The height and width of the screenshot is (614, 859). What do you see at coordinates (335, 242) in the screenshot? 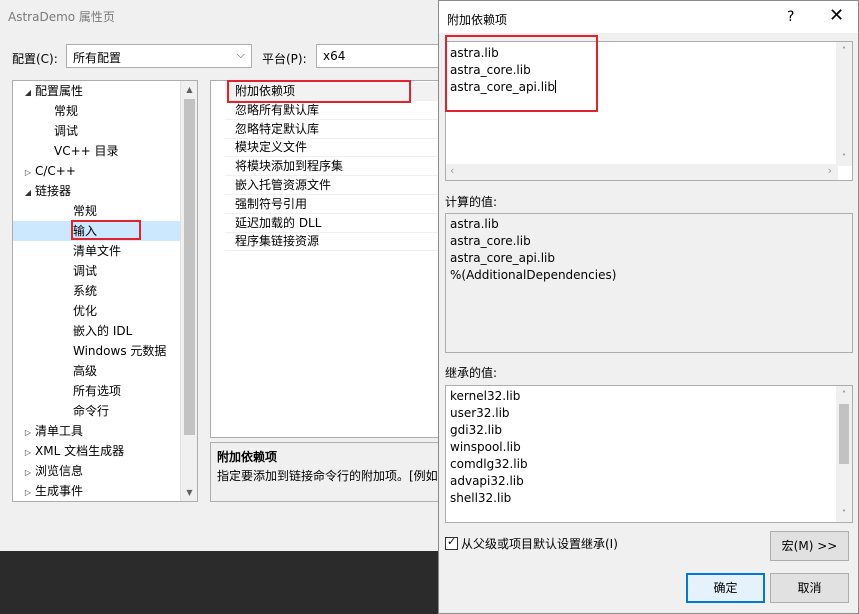
I see `property-row: 程序集链接资源` at bounding box center [335, 242].